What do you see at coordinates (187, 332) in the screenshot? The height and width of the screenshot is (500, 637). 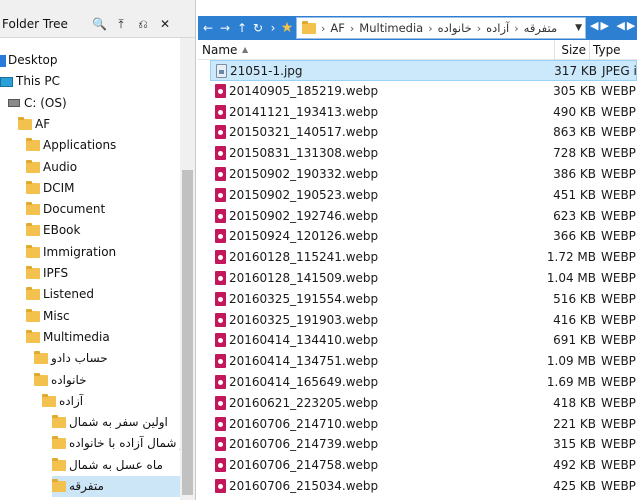 I see `tree-scrollbar-thumb` at bounding box center [187, 332].